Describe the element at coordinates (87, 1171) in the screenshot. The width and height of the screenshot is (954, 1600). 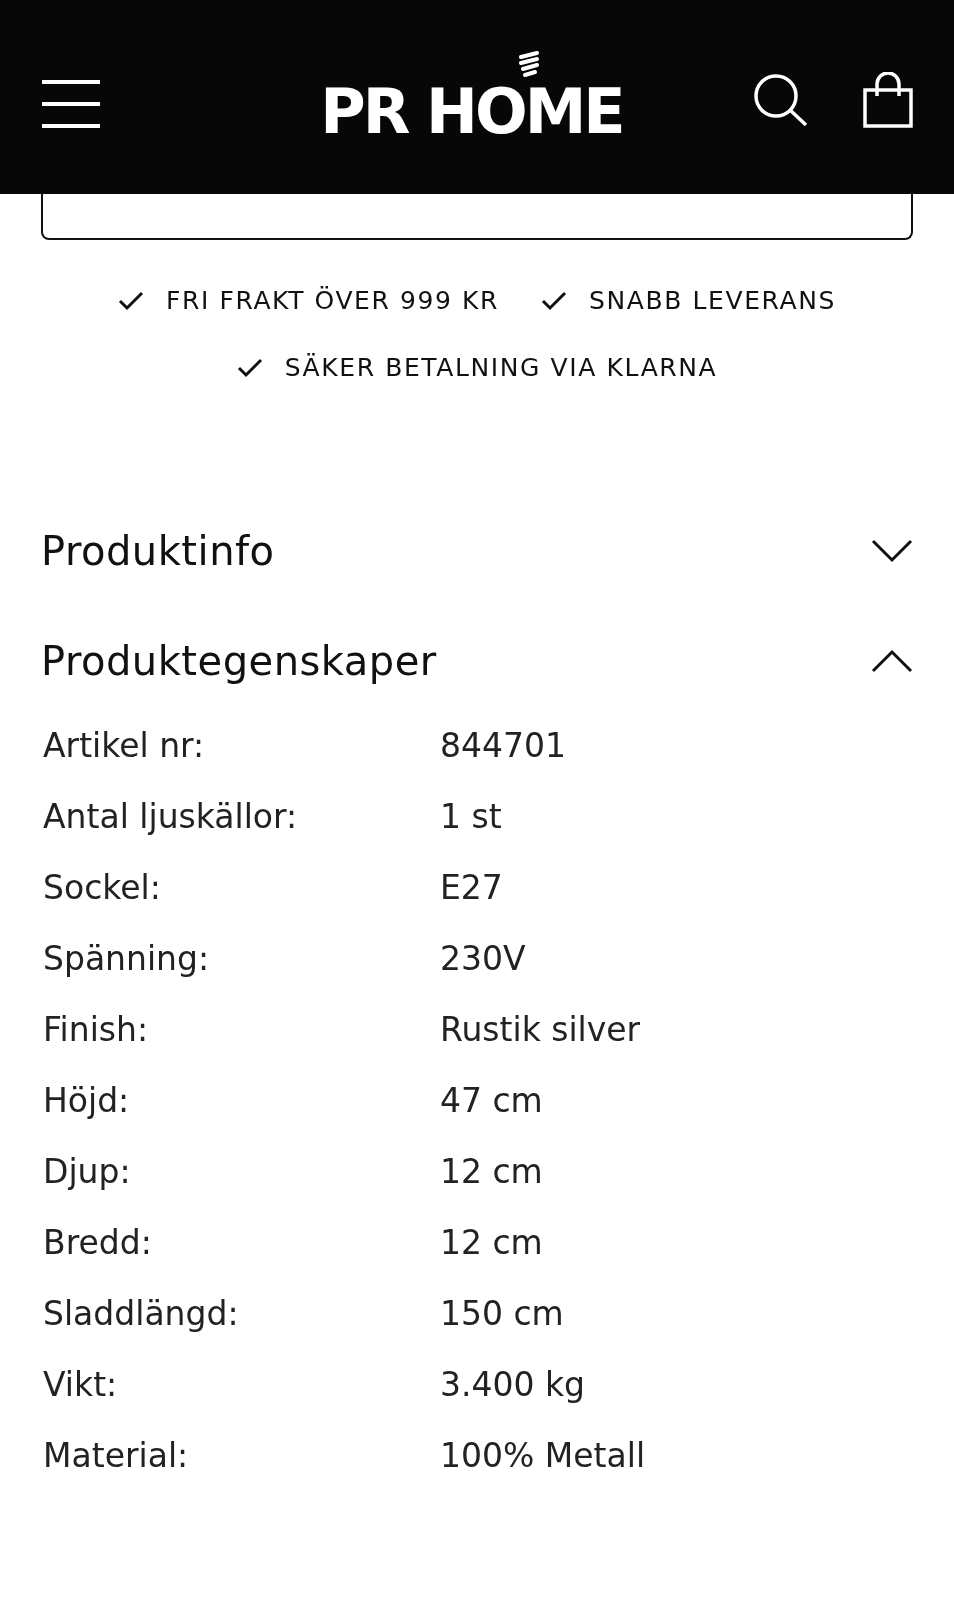
I see `property-label: Djup:` at that location.